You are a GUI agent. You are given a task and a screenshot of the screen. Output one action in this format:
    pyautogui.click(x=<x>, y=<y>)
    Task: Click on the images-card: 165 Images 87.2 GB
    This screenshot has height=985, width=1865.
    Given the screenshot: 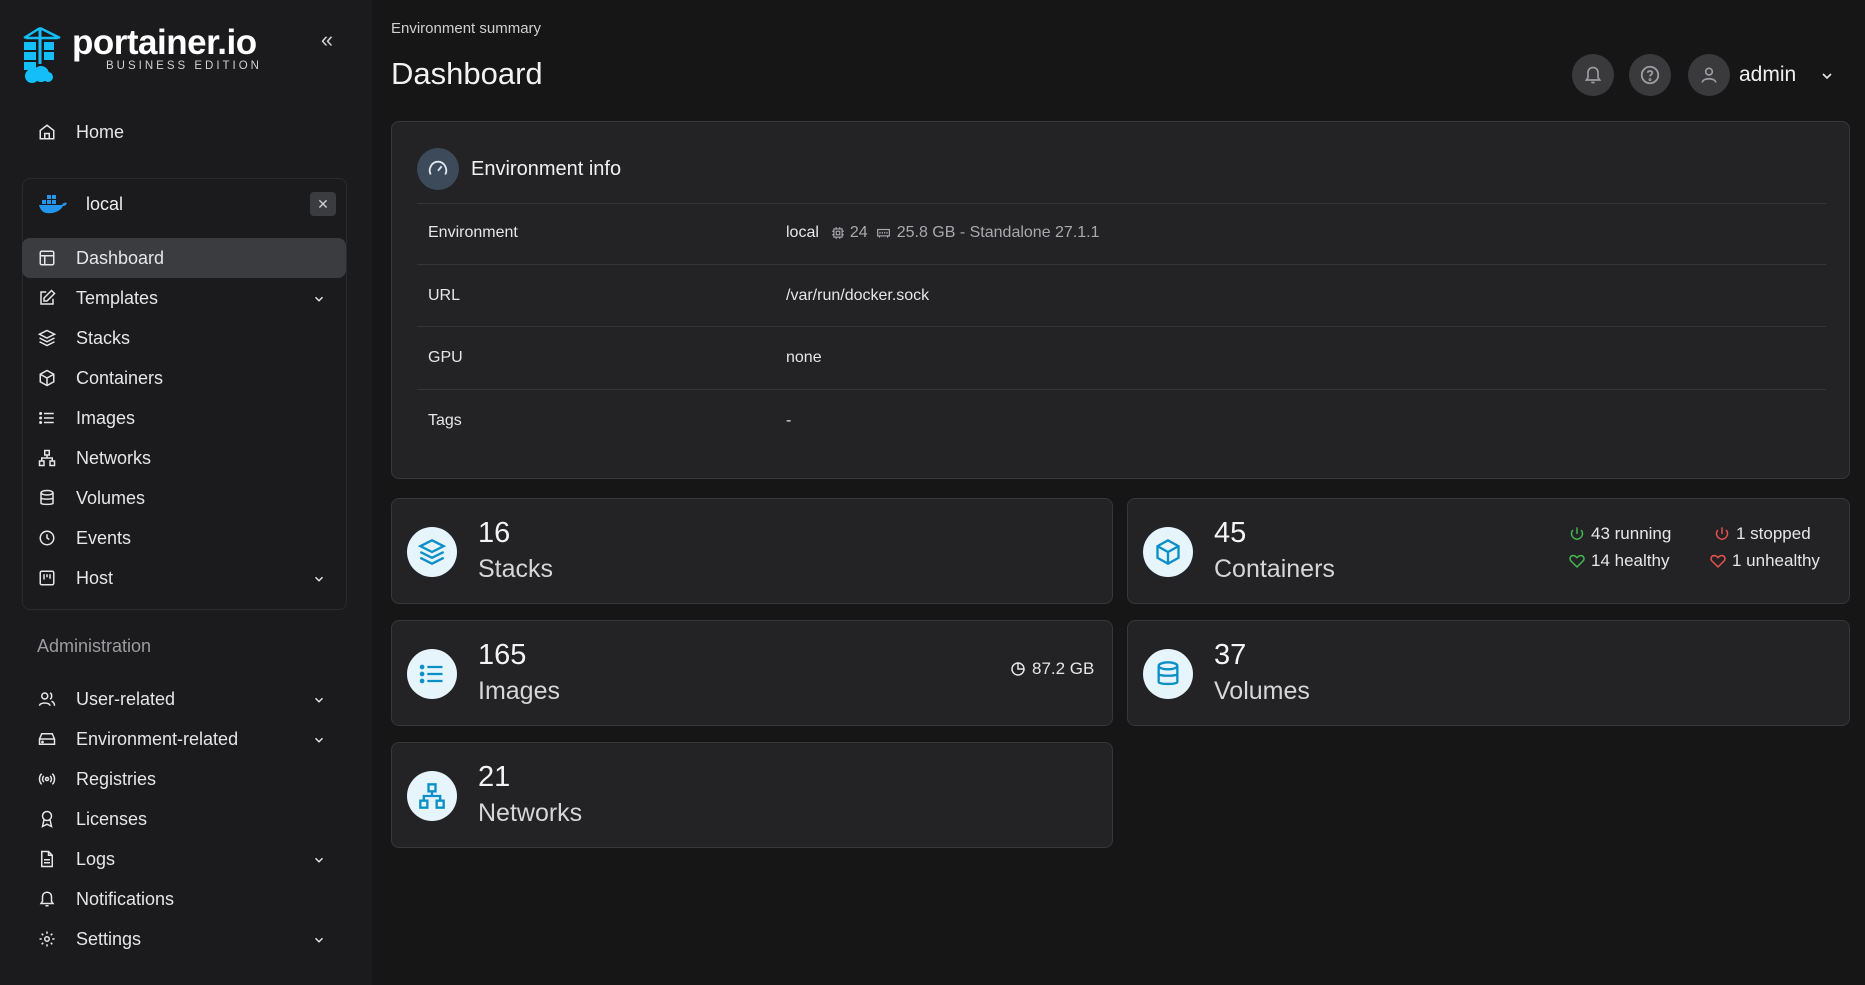 What is the action you would take?
    pyautogui.click(x=752, y=673)
    